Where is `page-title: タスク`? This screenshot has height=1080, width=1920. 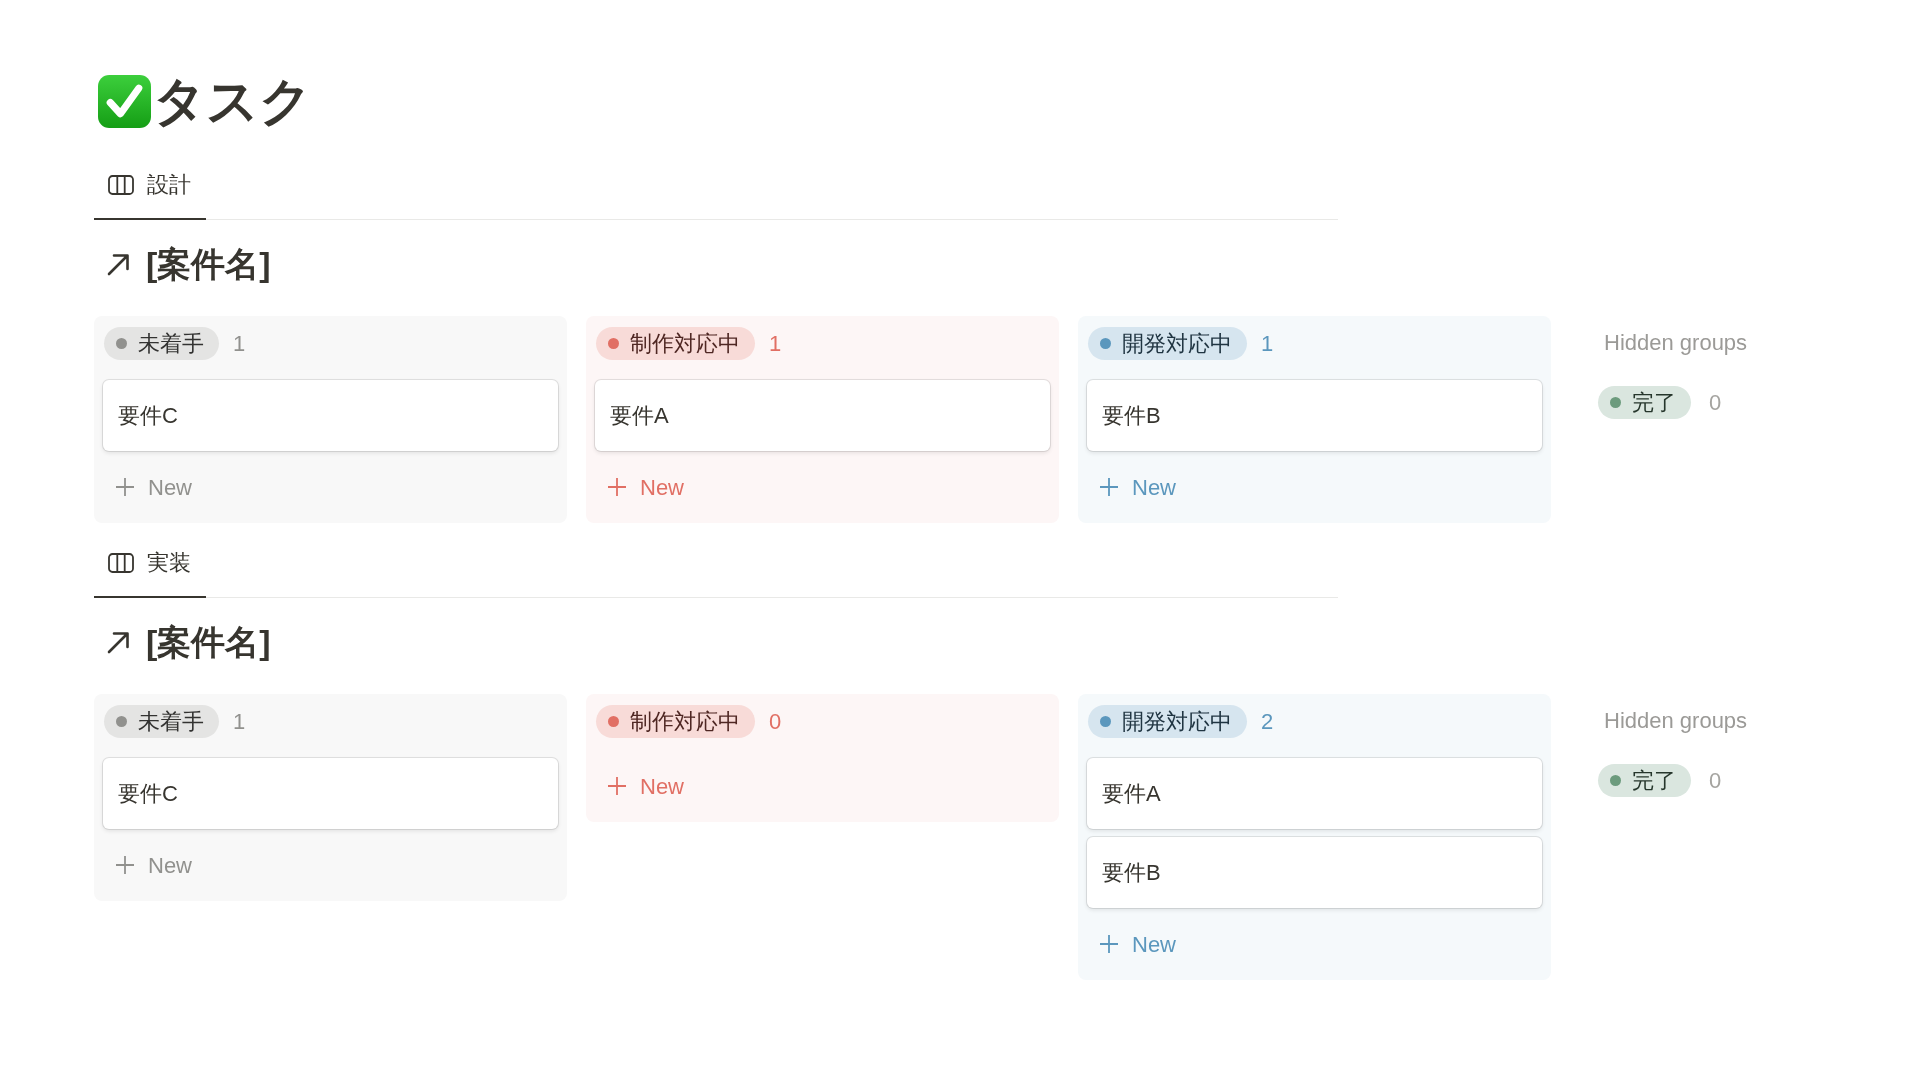
page-title: タスク is located at coordinates (232, 101).